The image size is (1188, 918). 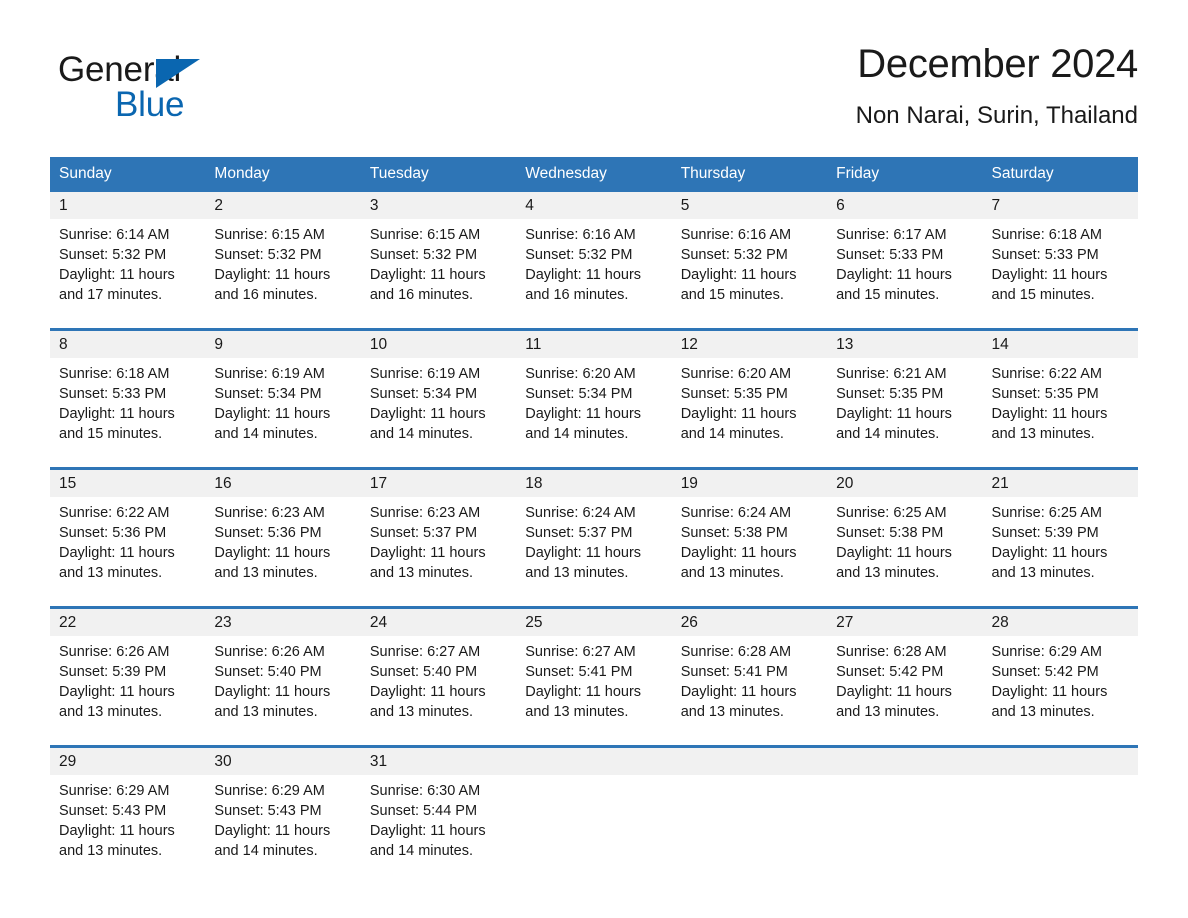 I want to click on sunrise-text: Sunrise: 6:23 AM, so click(x=425, y=513).